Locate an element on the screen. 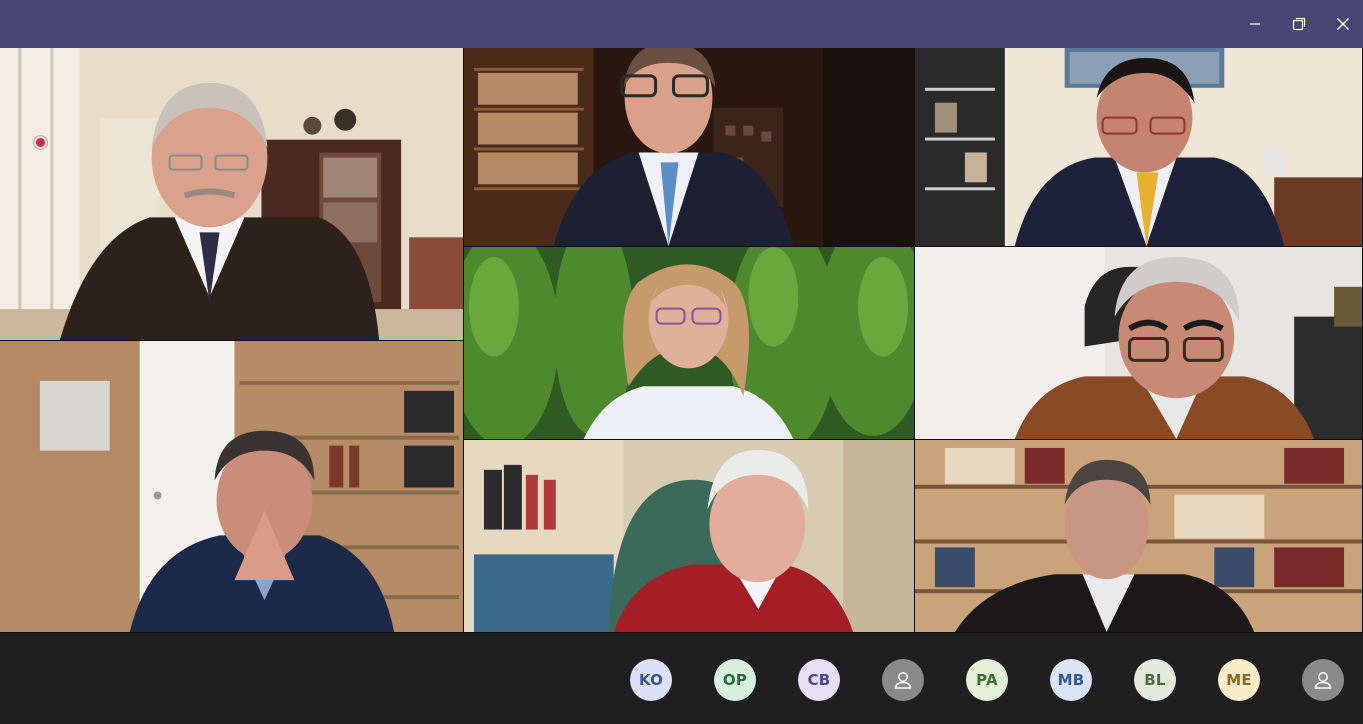 This screenshot has height=724, width=1363. participant-avatar: CB is located at coordinates (819, 680).